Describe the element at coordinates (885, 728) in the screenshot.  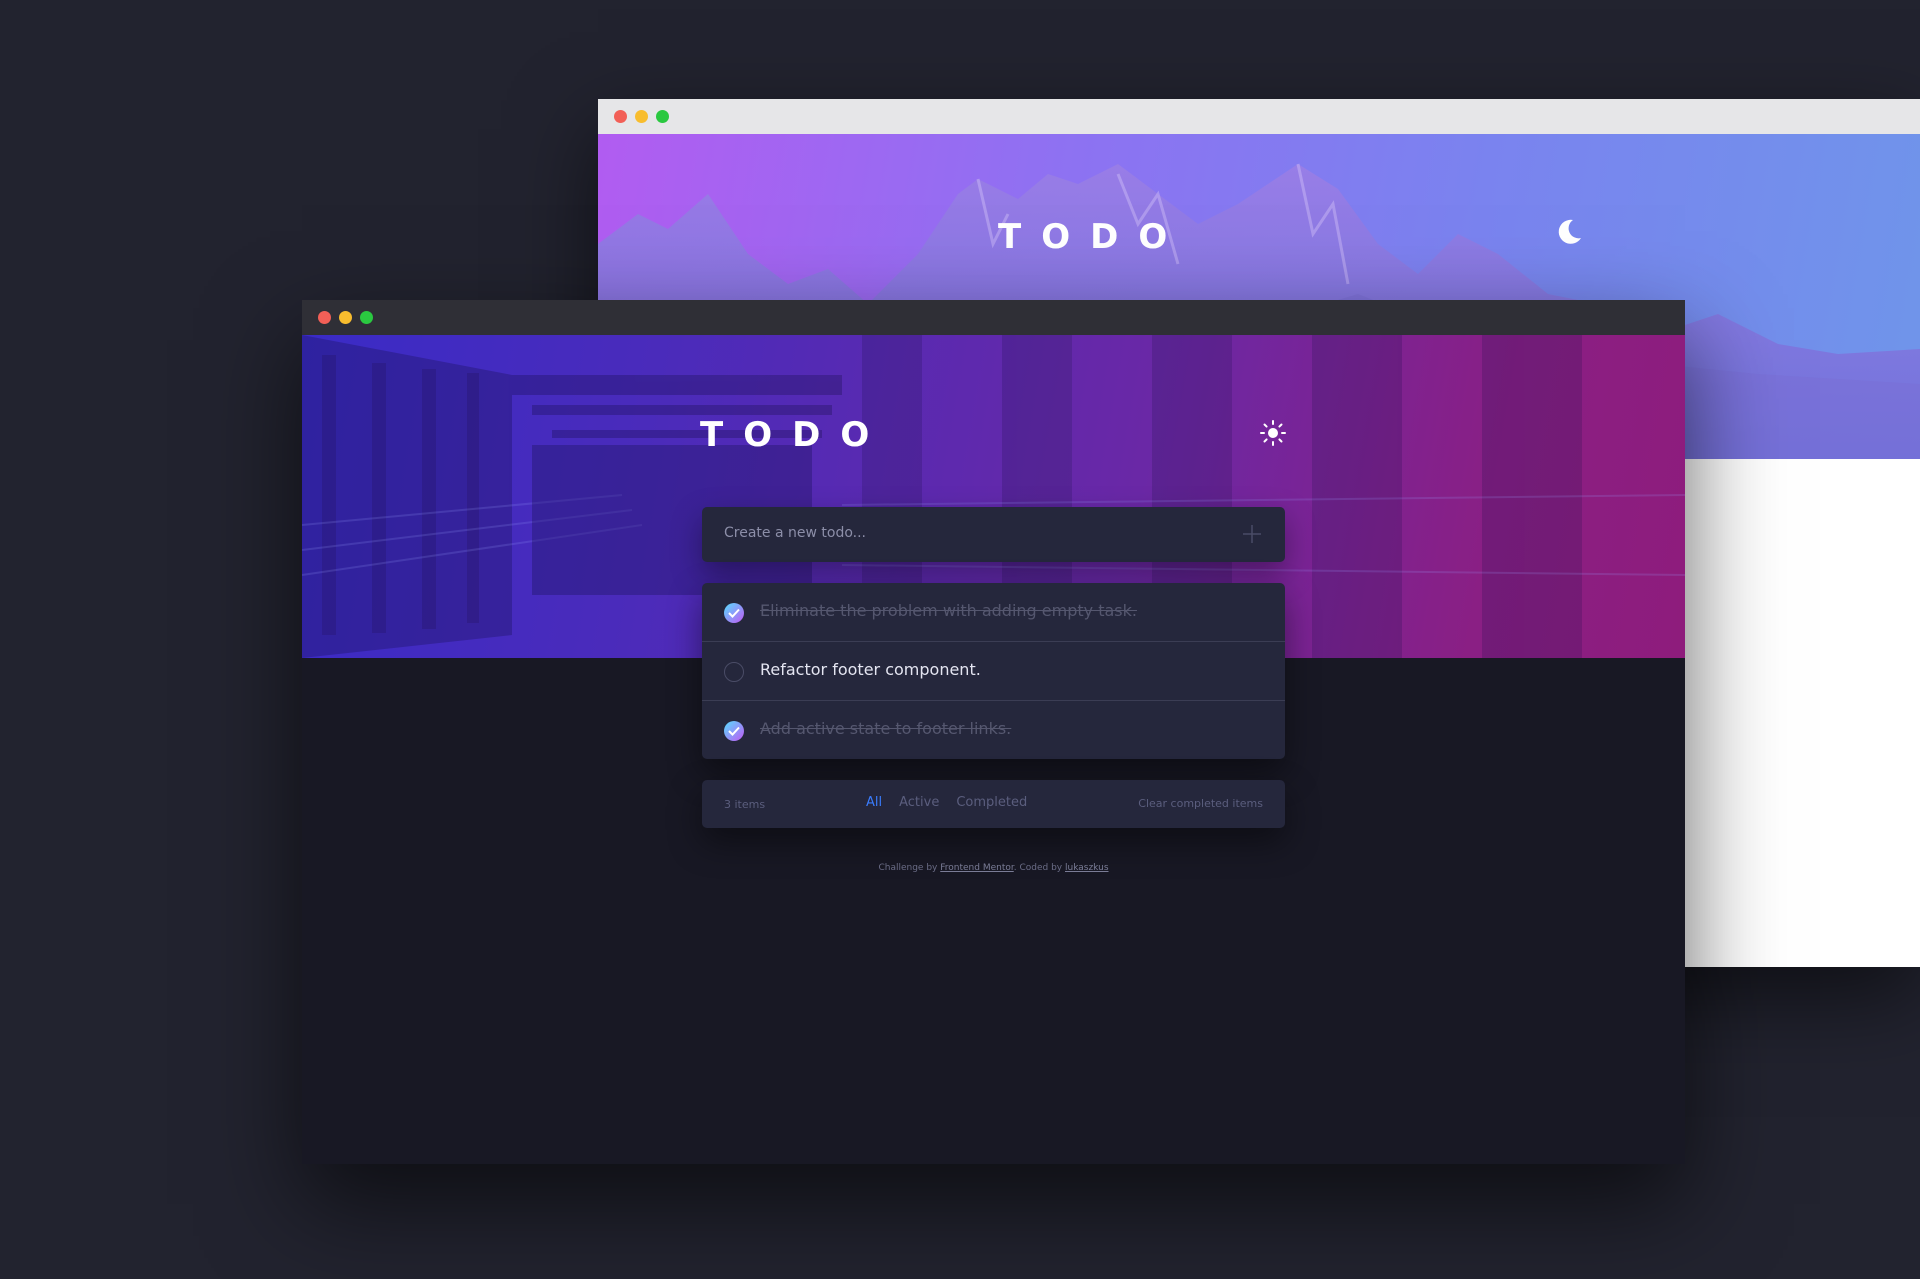
I see `todo-text: Add active state to footer links.` at that location.